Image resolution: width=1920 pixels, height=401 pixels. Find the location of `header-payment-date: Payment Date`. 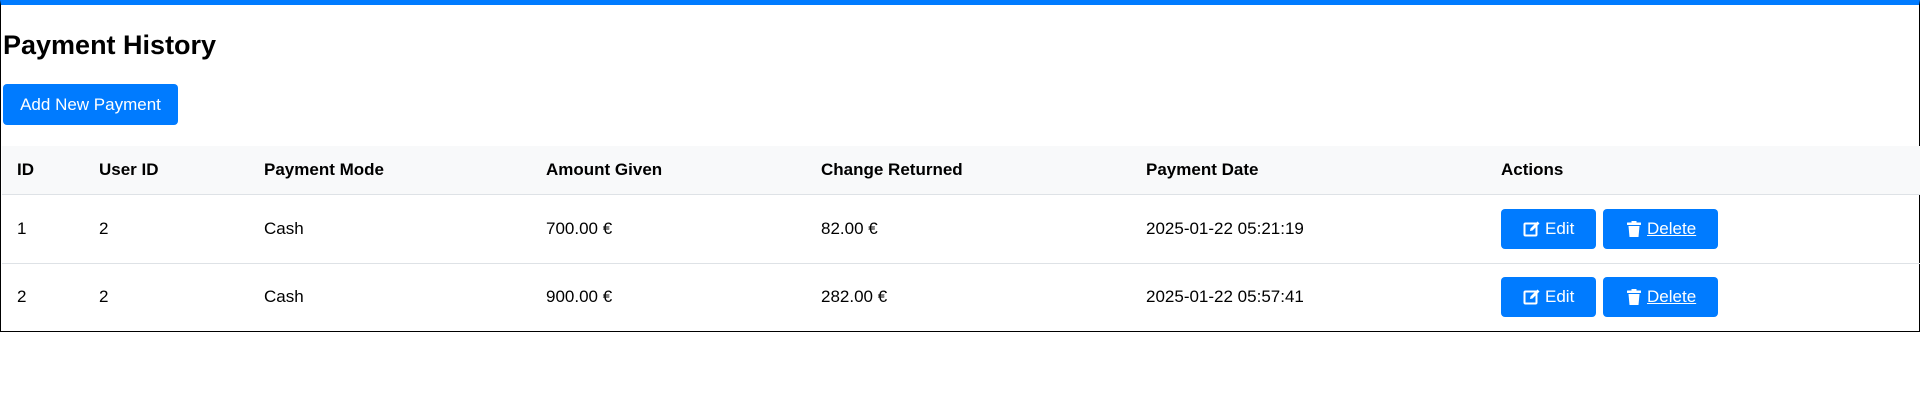

header-payment-date: Payment Date is located at coordinates (1308, 170).